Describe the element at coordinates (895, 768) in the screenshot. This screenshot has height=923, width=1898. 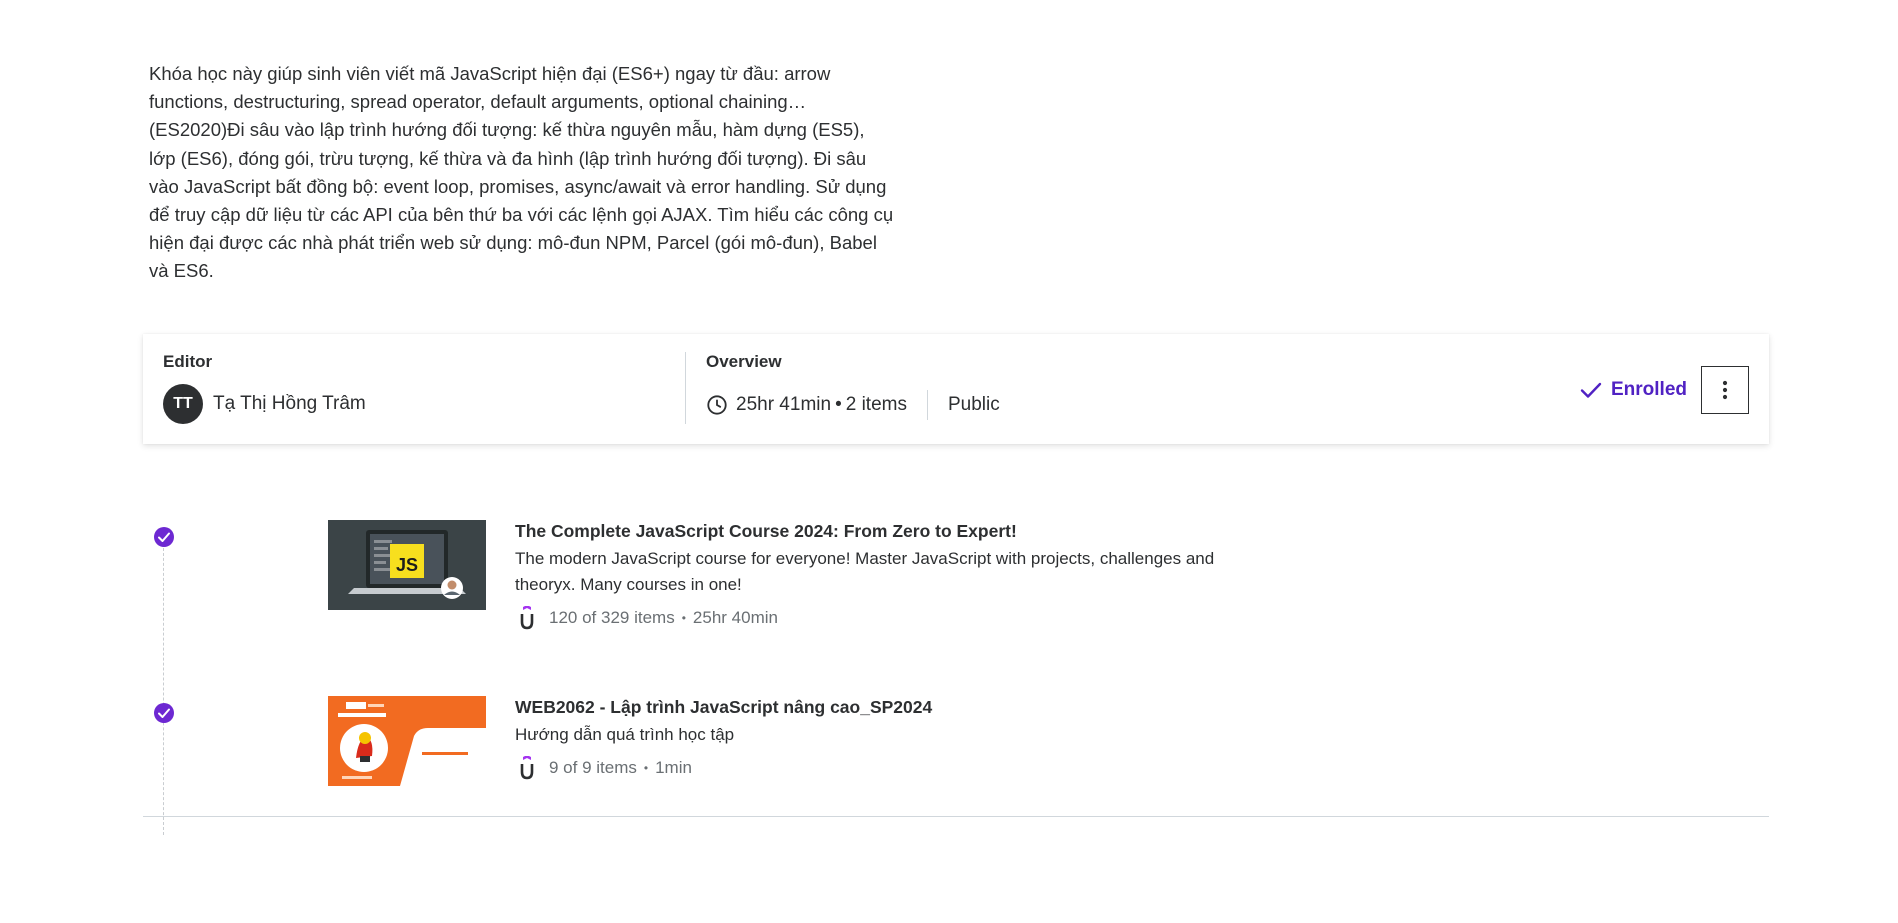
I see `course-stats: 9 of 9 items • 1min` at that location.